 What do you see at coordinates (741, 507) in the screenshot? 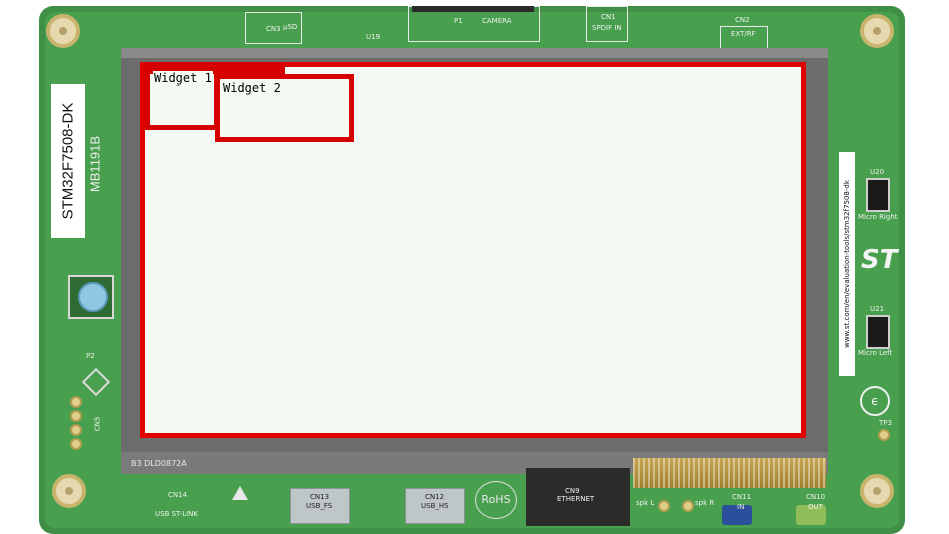
I see `in-label: IN` at bounding box center [741, 507].